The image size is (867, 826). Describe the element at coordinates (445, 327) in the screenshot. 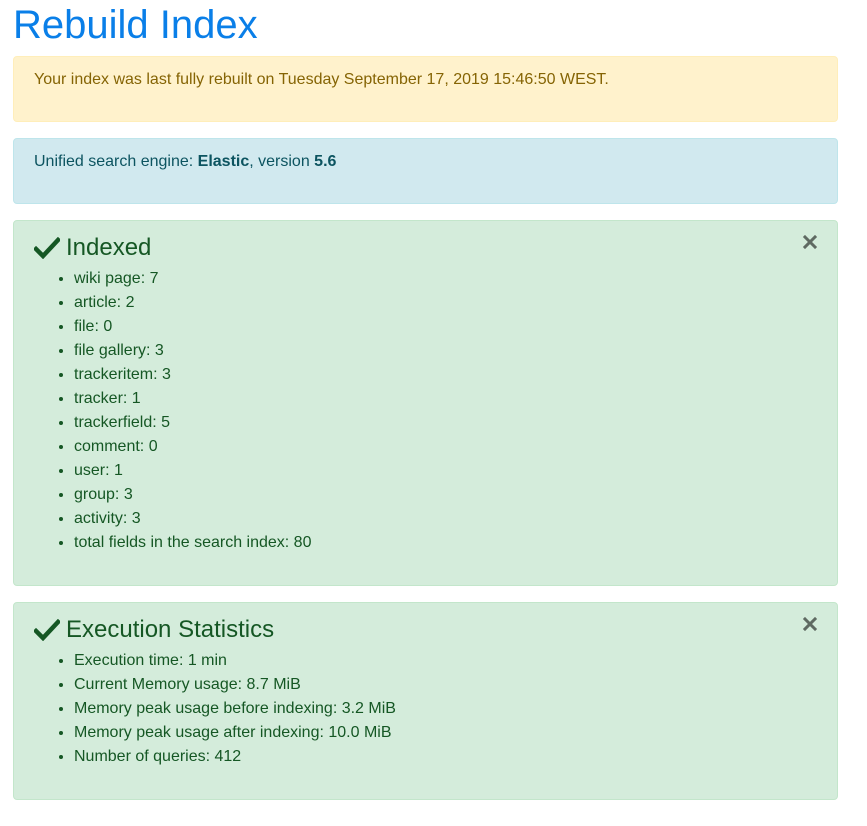

I see `list-item: file: 0` at that location.